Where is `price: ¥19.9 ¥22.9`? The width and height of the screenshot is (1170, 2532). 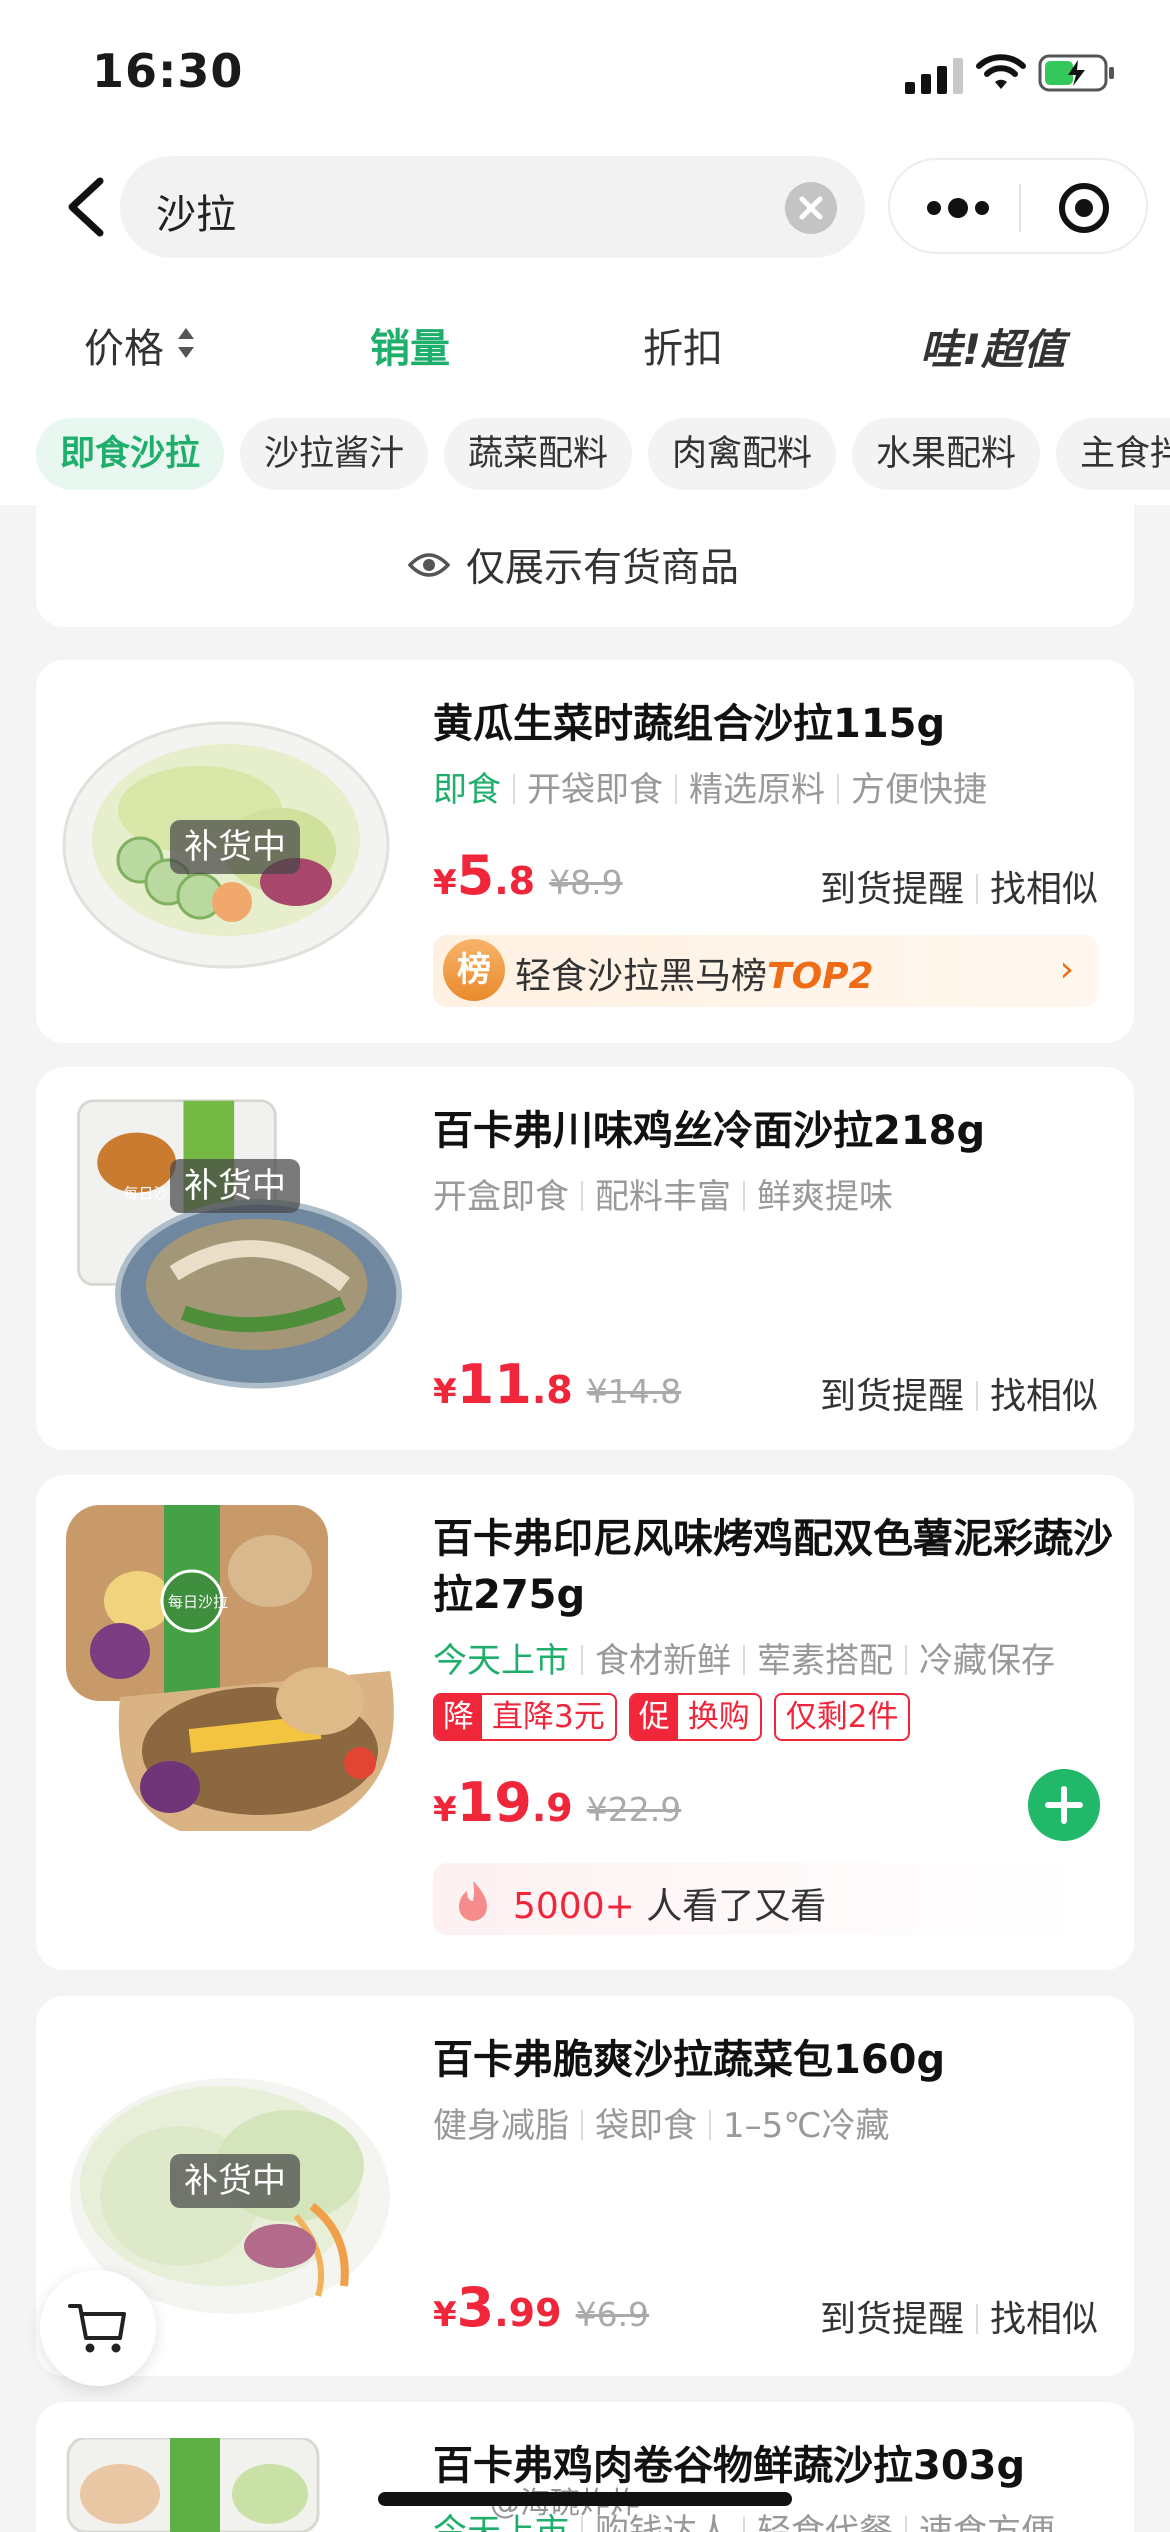
price: ¥19.9 ¥22.9 is located at coordinates (557, 1802).